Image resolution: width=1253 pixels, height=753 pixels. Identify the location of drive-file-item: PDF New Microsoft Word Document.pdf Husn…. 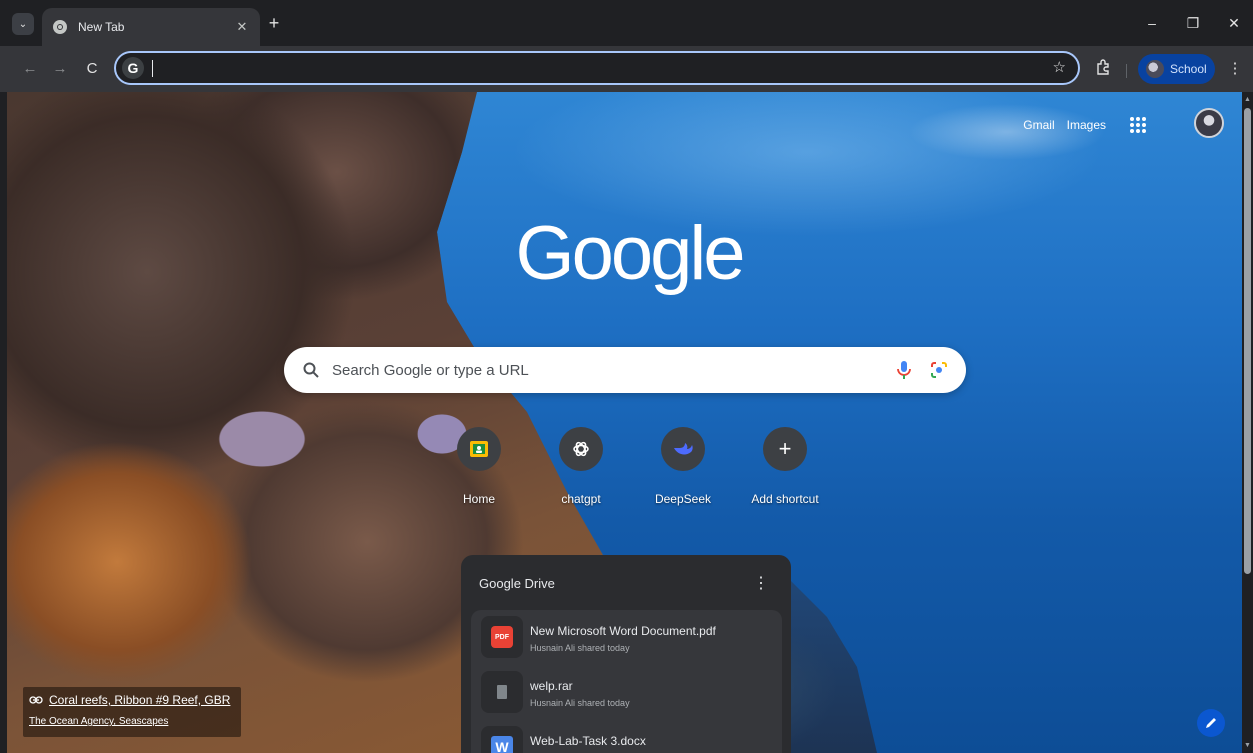
(627, 638).